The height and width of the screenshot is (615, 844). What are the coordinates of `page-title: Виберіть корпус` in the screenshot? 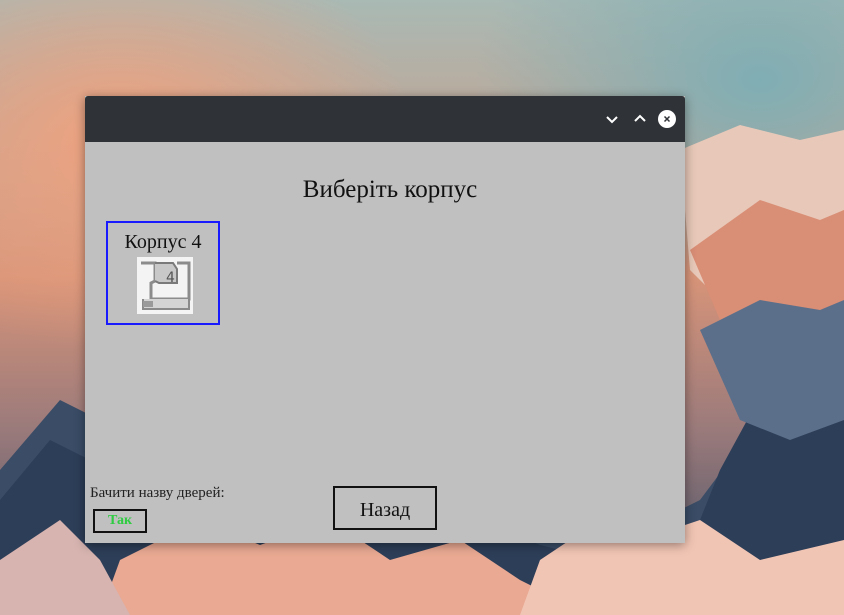 It's located at (390, 189).